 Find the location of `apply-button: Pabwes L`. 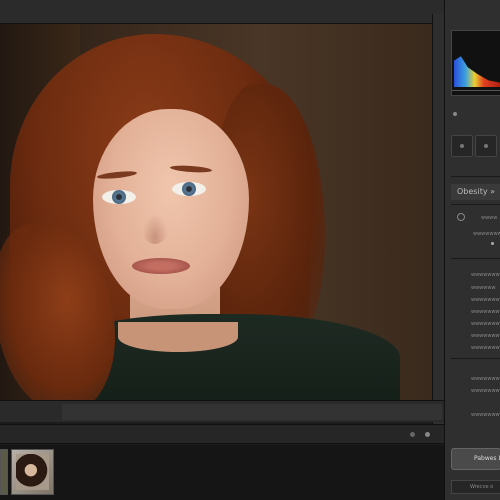

apply-button: Pabwes L is located at coordinates (475, 459).